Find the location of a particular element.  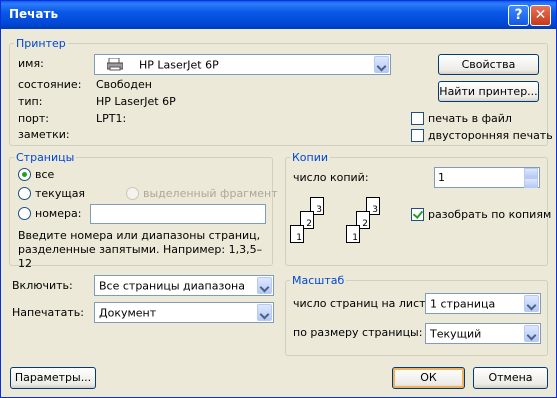

copies-legend: Копии is located at coordinates (310, 157).